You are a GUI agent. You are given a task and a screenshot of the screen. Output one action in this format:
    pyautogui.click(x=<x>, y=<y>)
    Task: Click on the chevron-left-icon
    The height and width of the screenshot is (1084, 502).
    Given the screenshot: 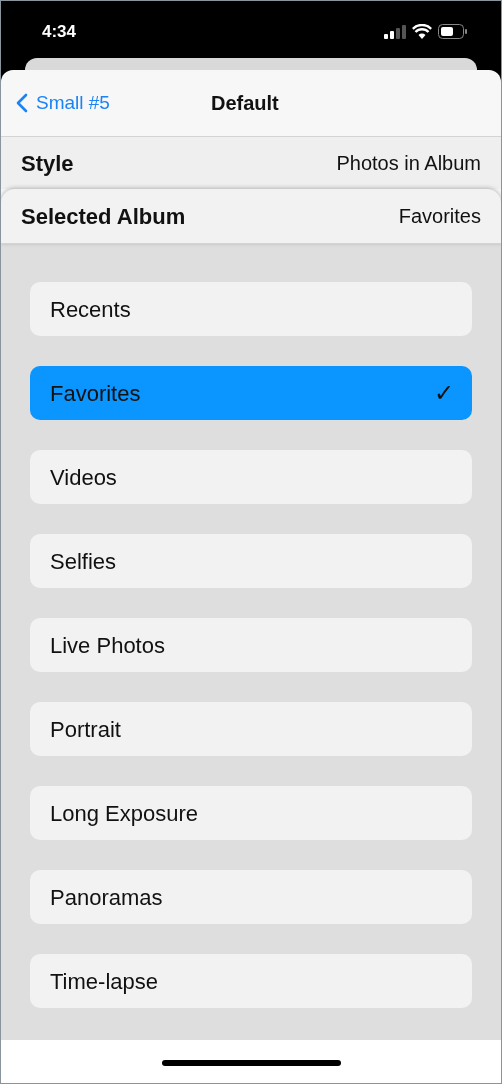 What is the action you would take?
    pyautogui.click(x=22, y=103)
    